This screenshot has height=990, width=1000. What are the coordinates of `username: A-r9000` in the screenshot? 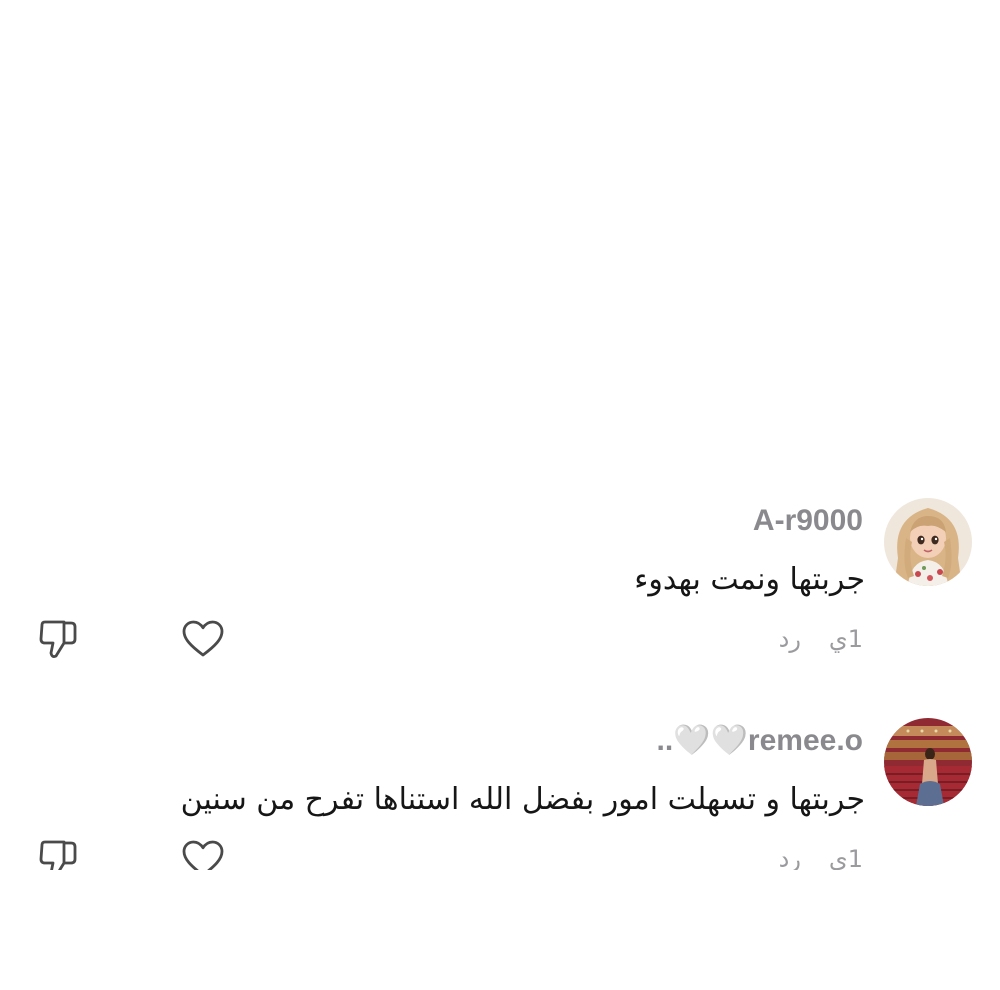 It's located at (808, 521).